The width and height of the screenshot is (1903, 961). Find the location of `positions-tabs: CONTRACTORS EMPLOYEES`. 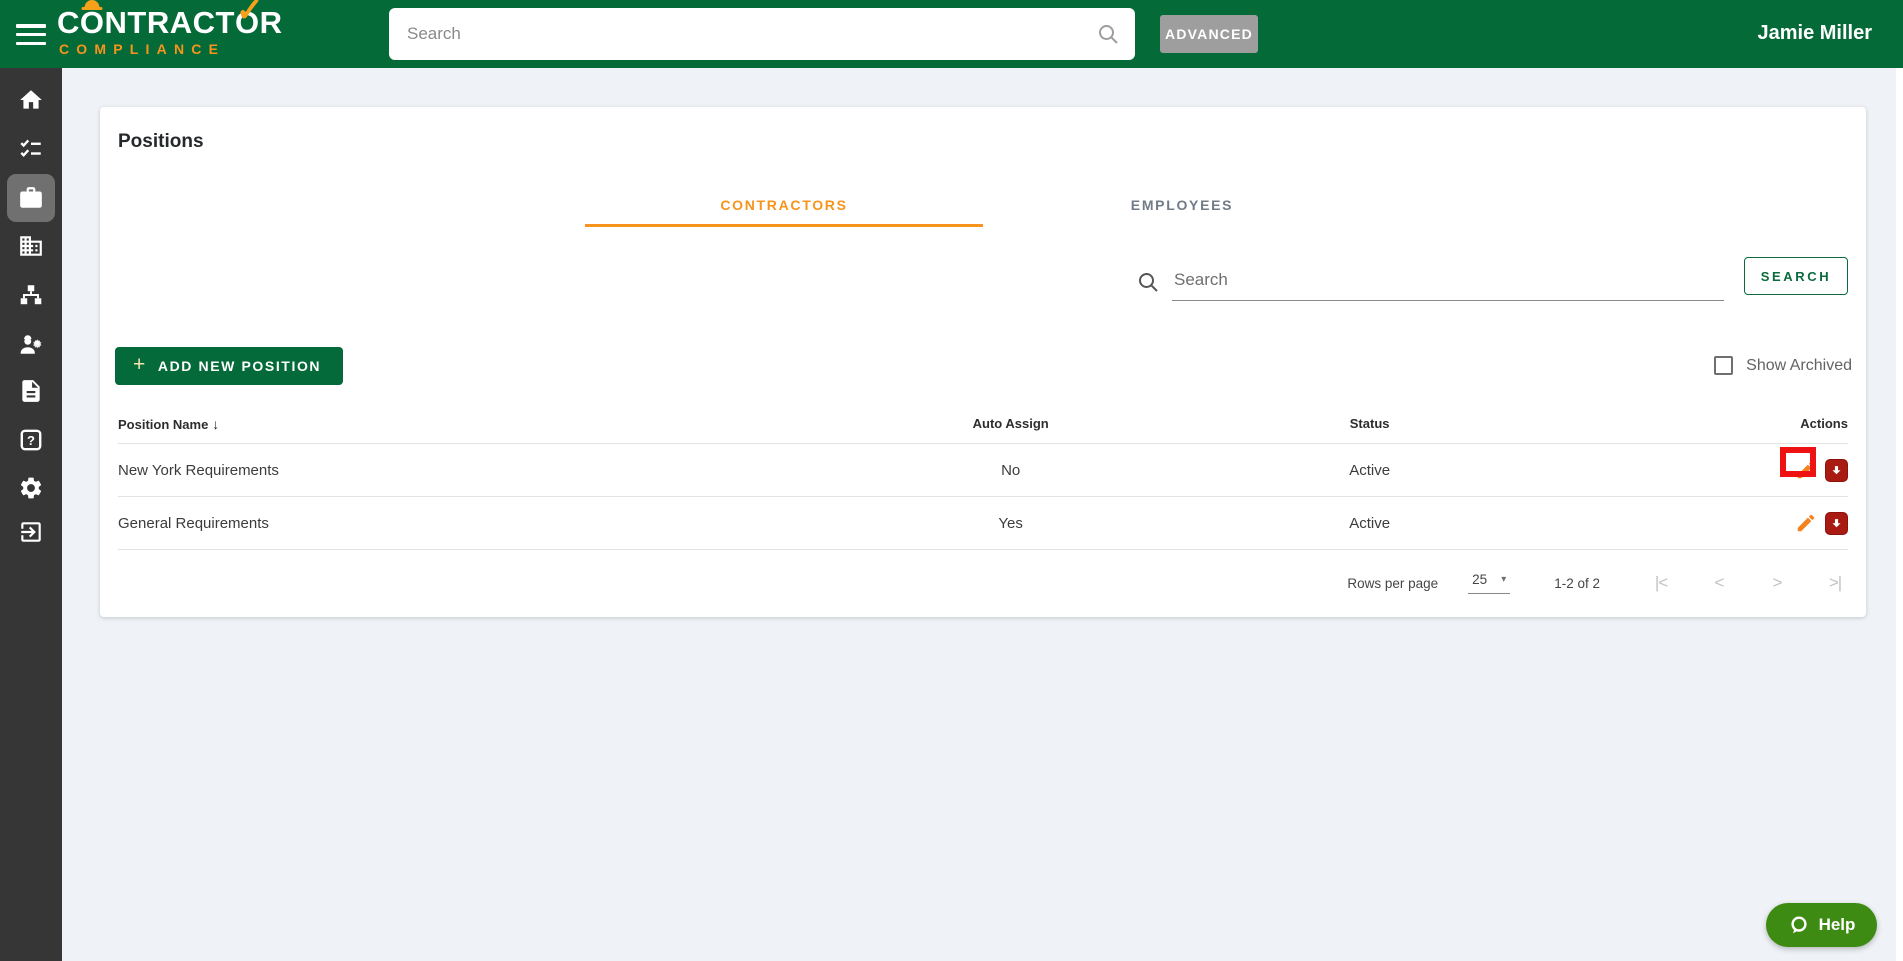

positions-tabs: CONTRACTORS EMPLOYEES is located at coordinates (983, 206).